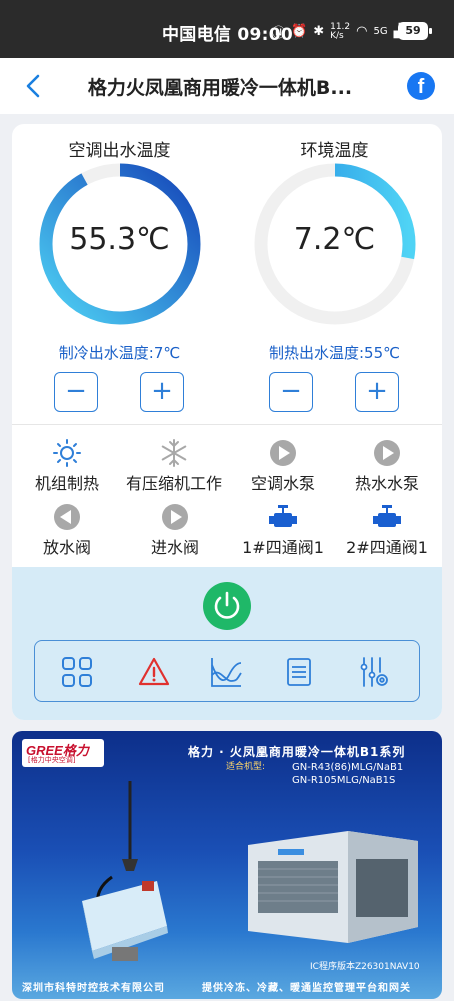 The height and width of the screenshot is (1001, 454). What do you see at coordinates (175, 532) in the screenshot?
I see `status-inlet-valve: 进水阀` at bounding box center [175, 532].